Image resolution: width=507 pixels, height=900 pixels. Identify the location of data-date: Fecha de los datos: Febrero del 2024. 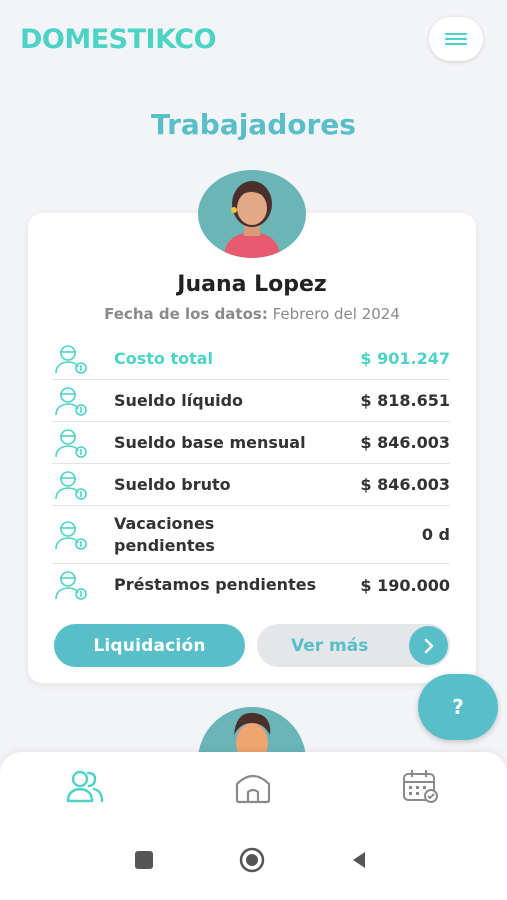
(252, 314).